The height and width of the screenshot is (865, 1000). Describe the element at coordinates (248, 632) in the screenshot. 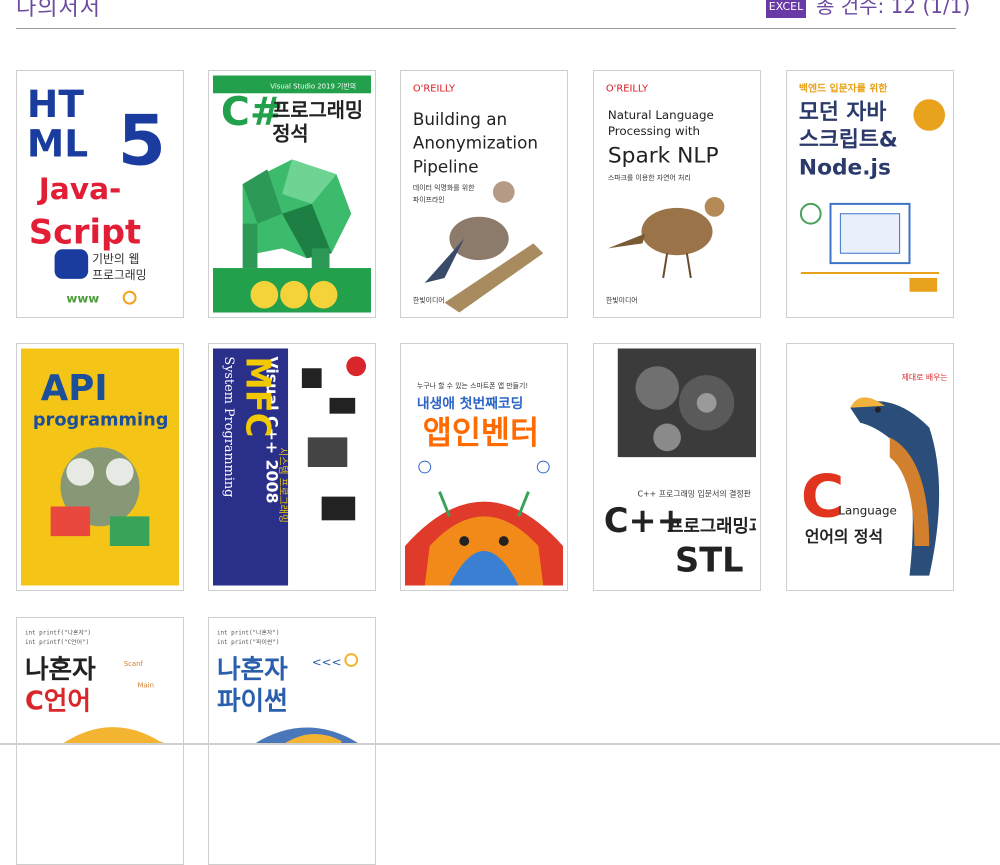

I see `svg-text: int print("나혼자")` at that location.